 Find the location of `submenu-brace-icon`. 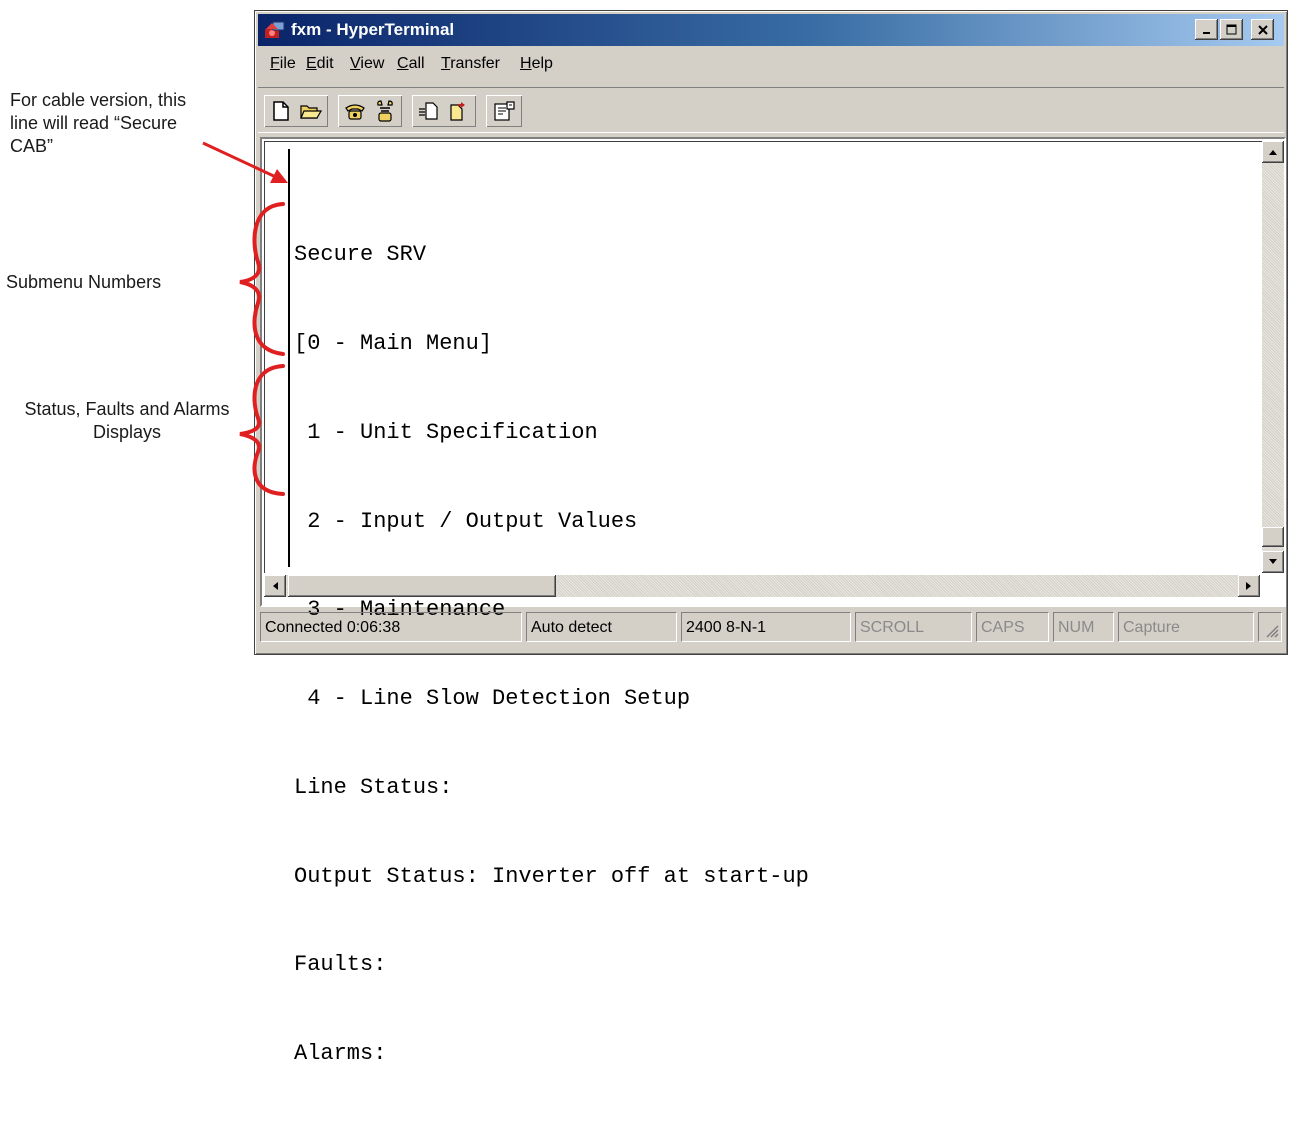

submenu-brace-icon is located at coordinates (262, 279).